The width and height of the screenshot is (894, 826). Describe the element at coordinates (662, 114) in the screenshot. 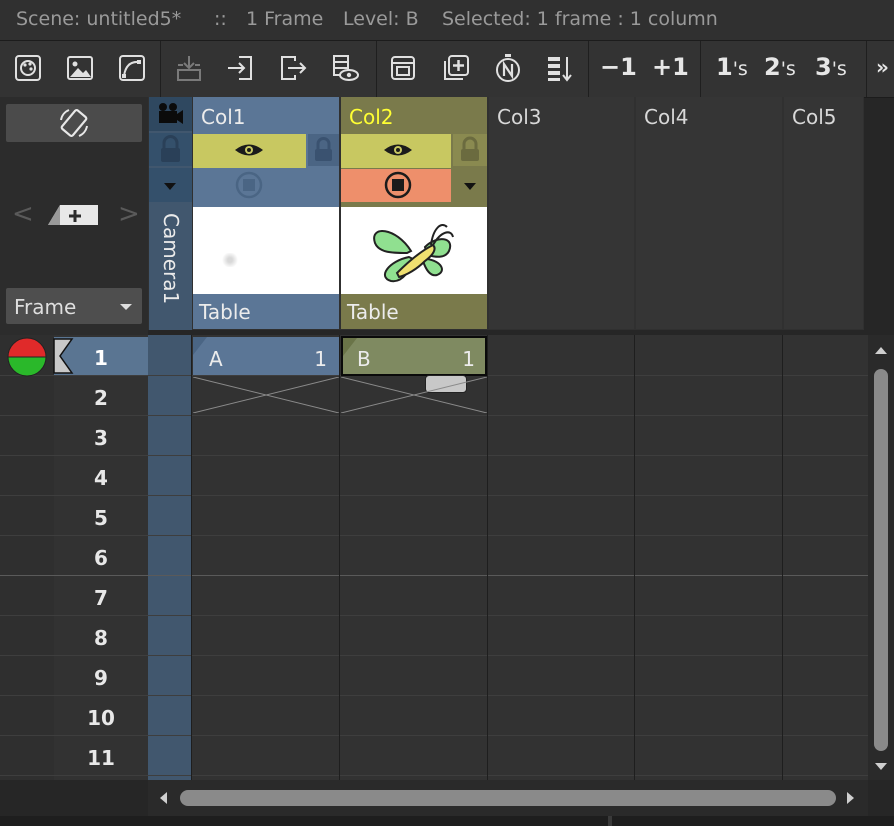

I see `column-name: Col4` at that location.